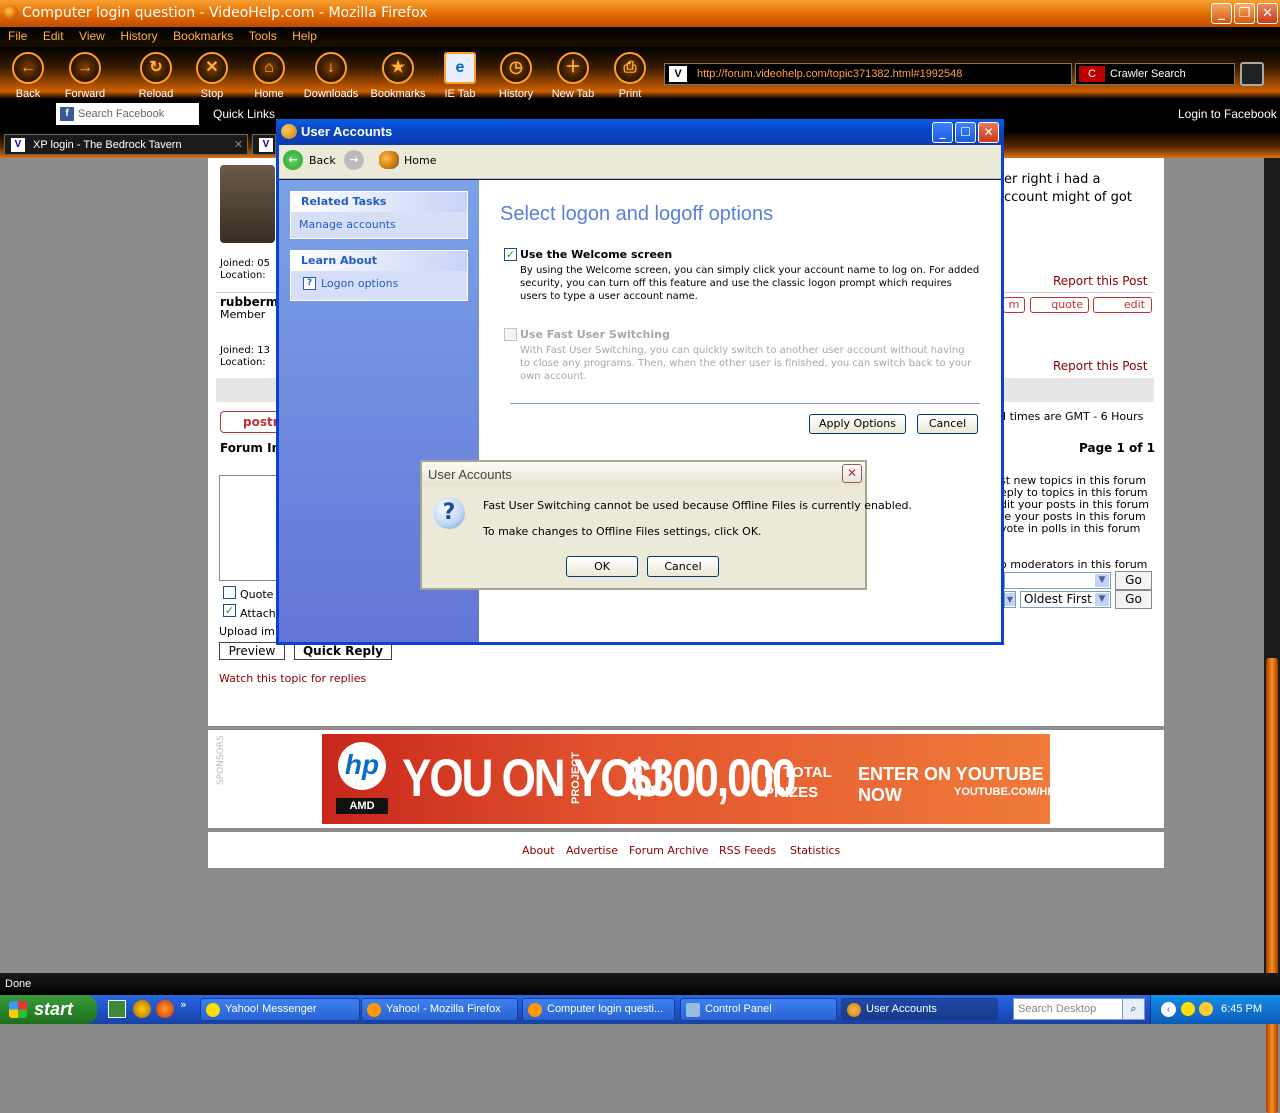  I want to click on task-yahoo-firefox: Yahoo! - Mozilla Firefox, so click(439, 1009).